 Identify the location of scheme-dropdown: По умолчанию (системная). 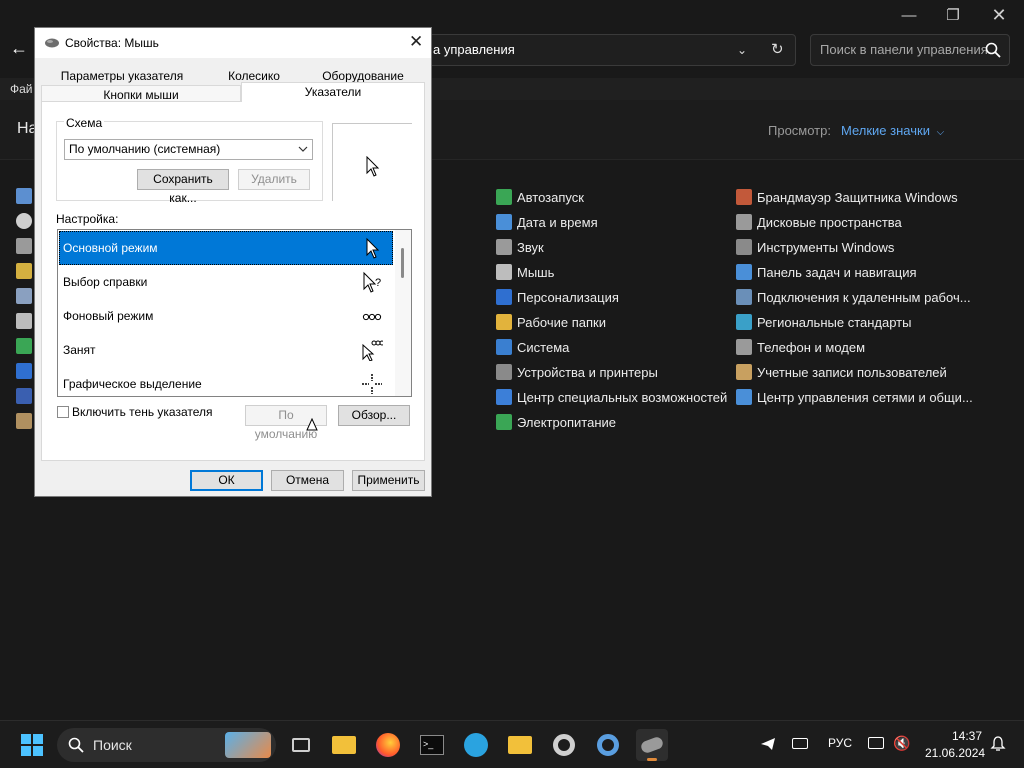
(188, 149).